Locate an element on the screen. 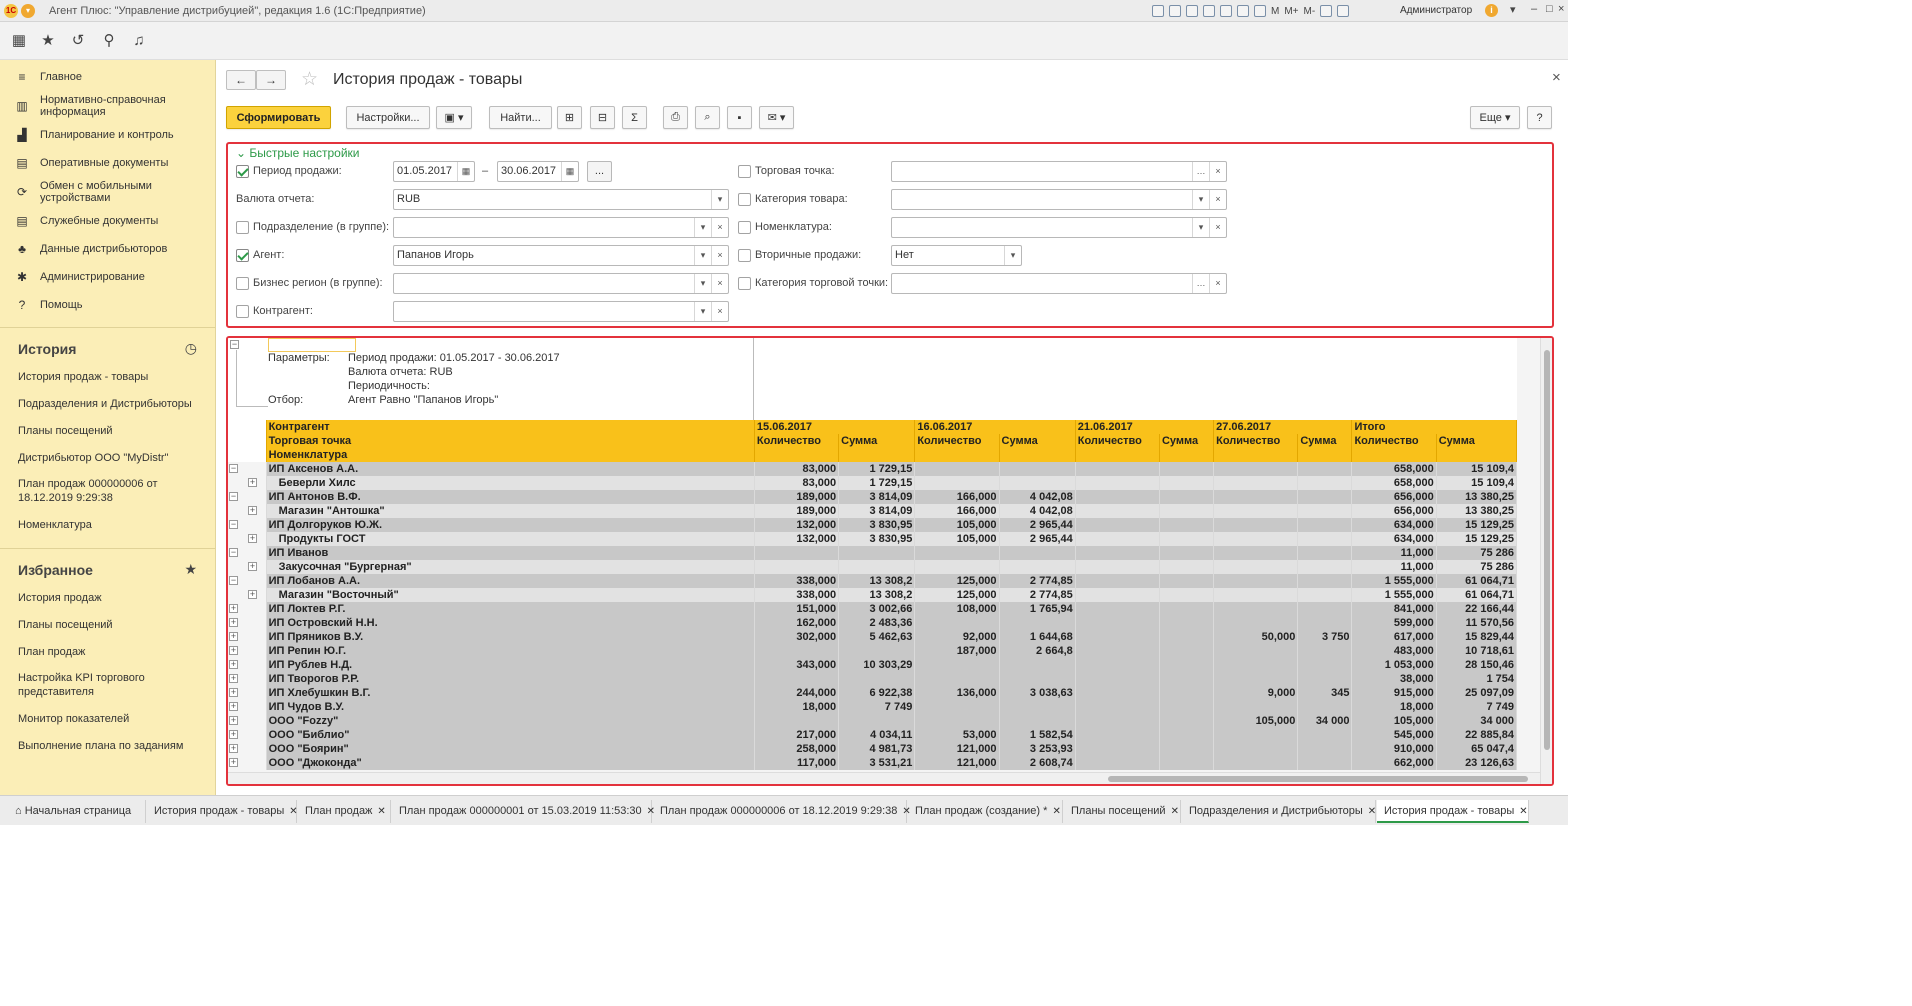 The image size is (1912, 1006). contractor-field: ▾ × is located at coordinates (561, 311).